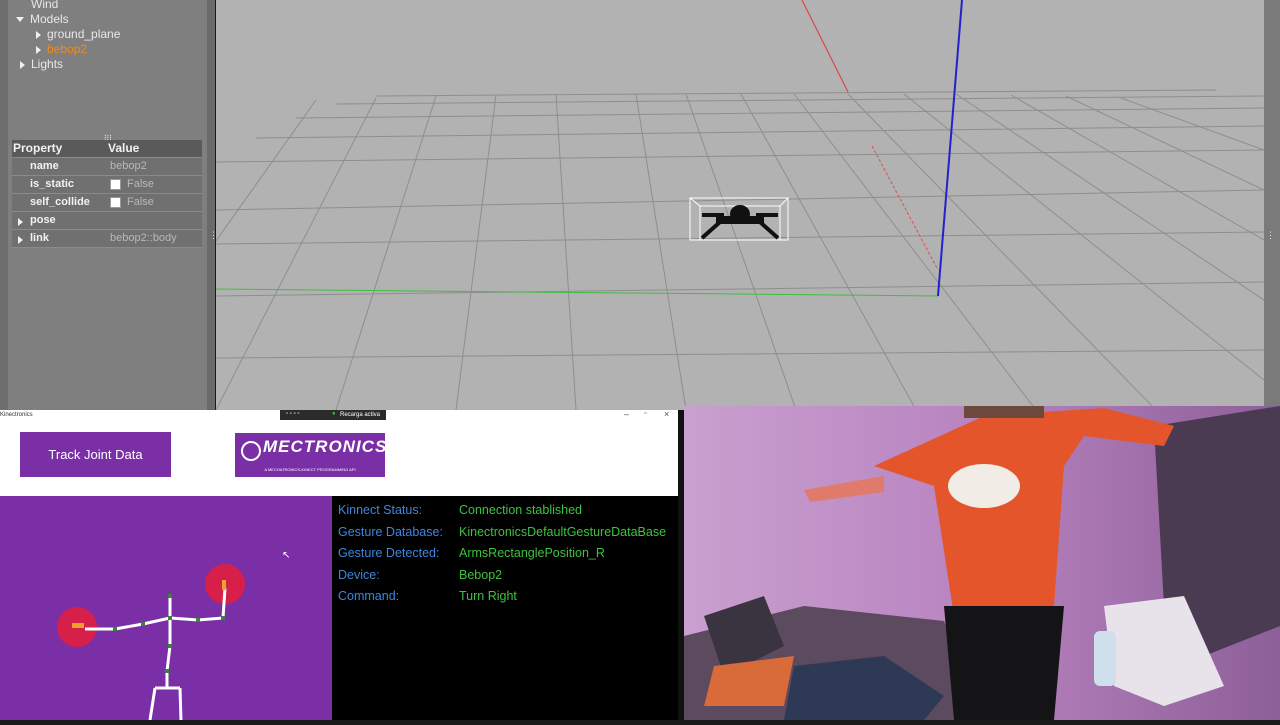  What do you see at coordinates (124, 148) in the screenshot?
I see `value-header: Value` at bounding box center [124, 148].